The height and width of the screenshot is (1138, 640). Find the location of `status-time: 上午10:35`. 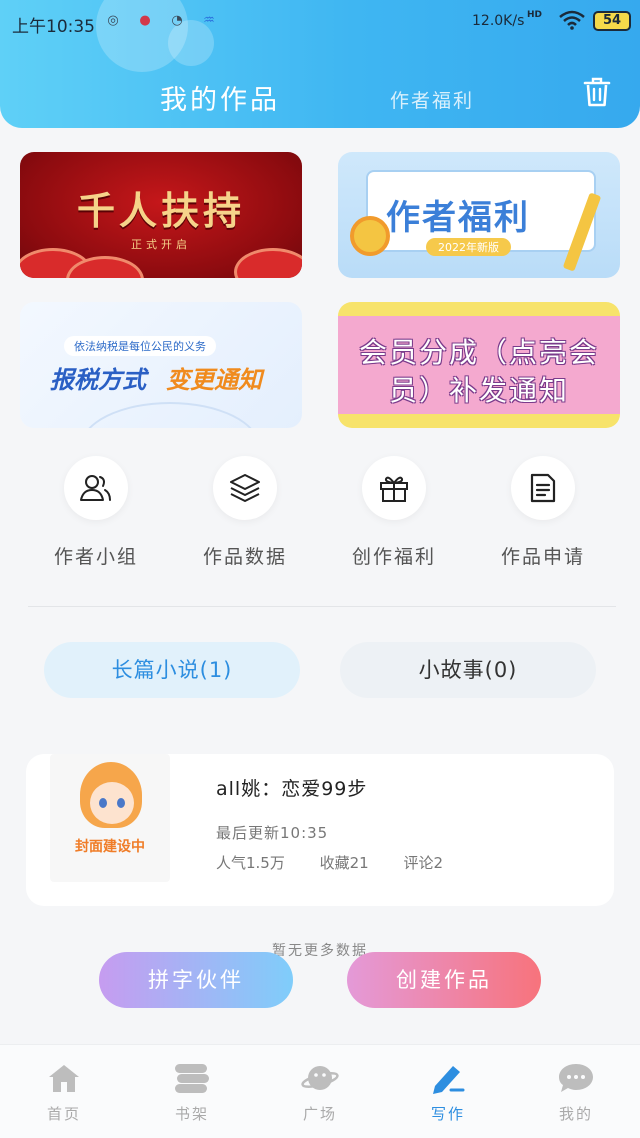

status-time: 上午10:35 is located at coordinates (53, 27).